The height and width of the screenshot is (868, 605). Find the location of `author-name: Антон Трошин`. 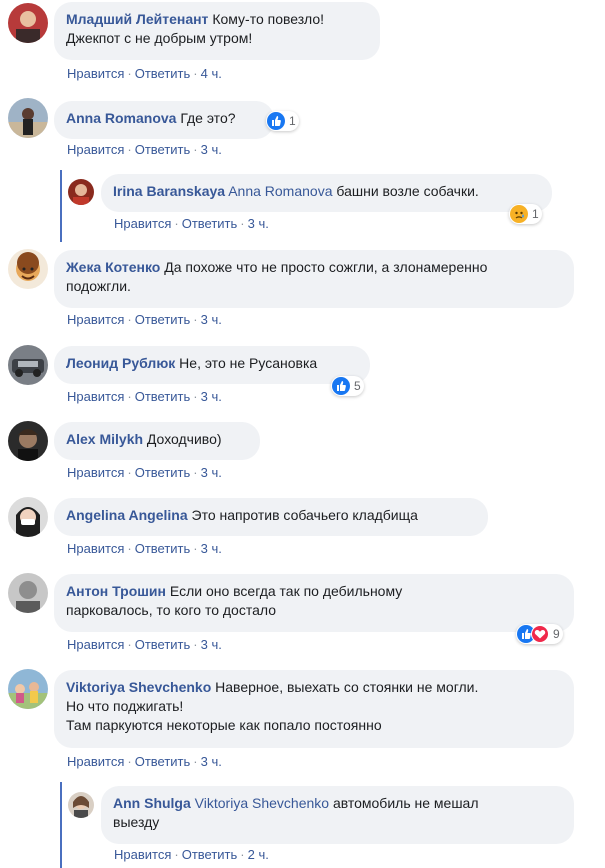

author-name: Антон Трошин is located at coordinates (116, 591).